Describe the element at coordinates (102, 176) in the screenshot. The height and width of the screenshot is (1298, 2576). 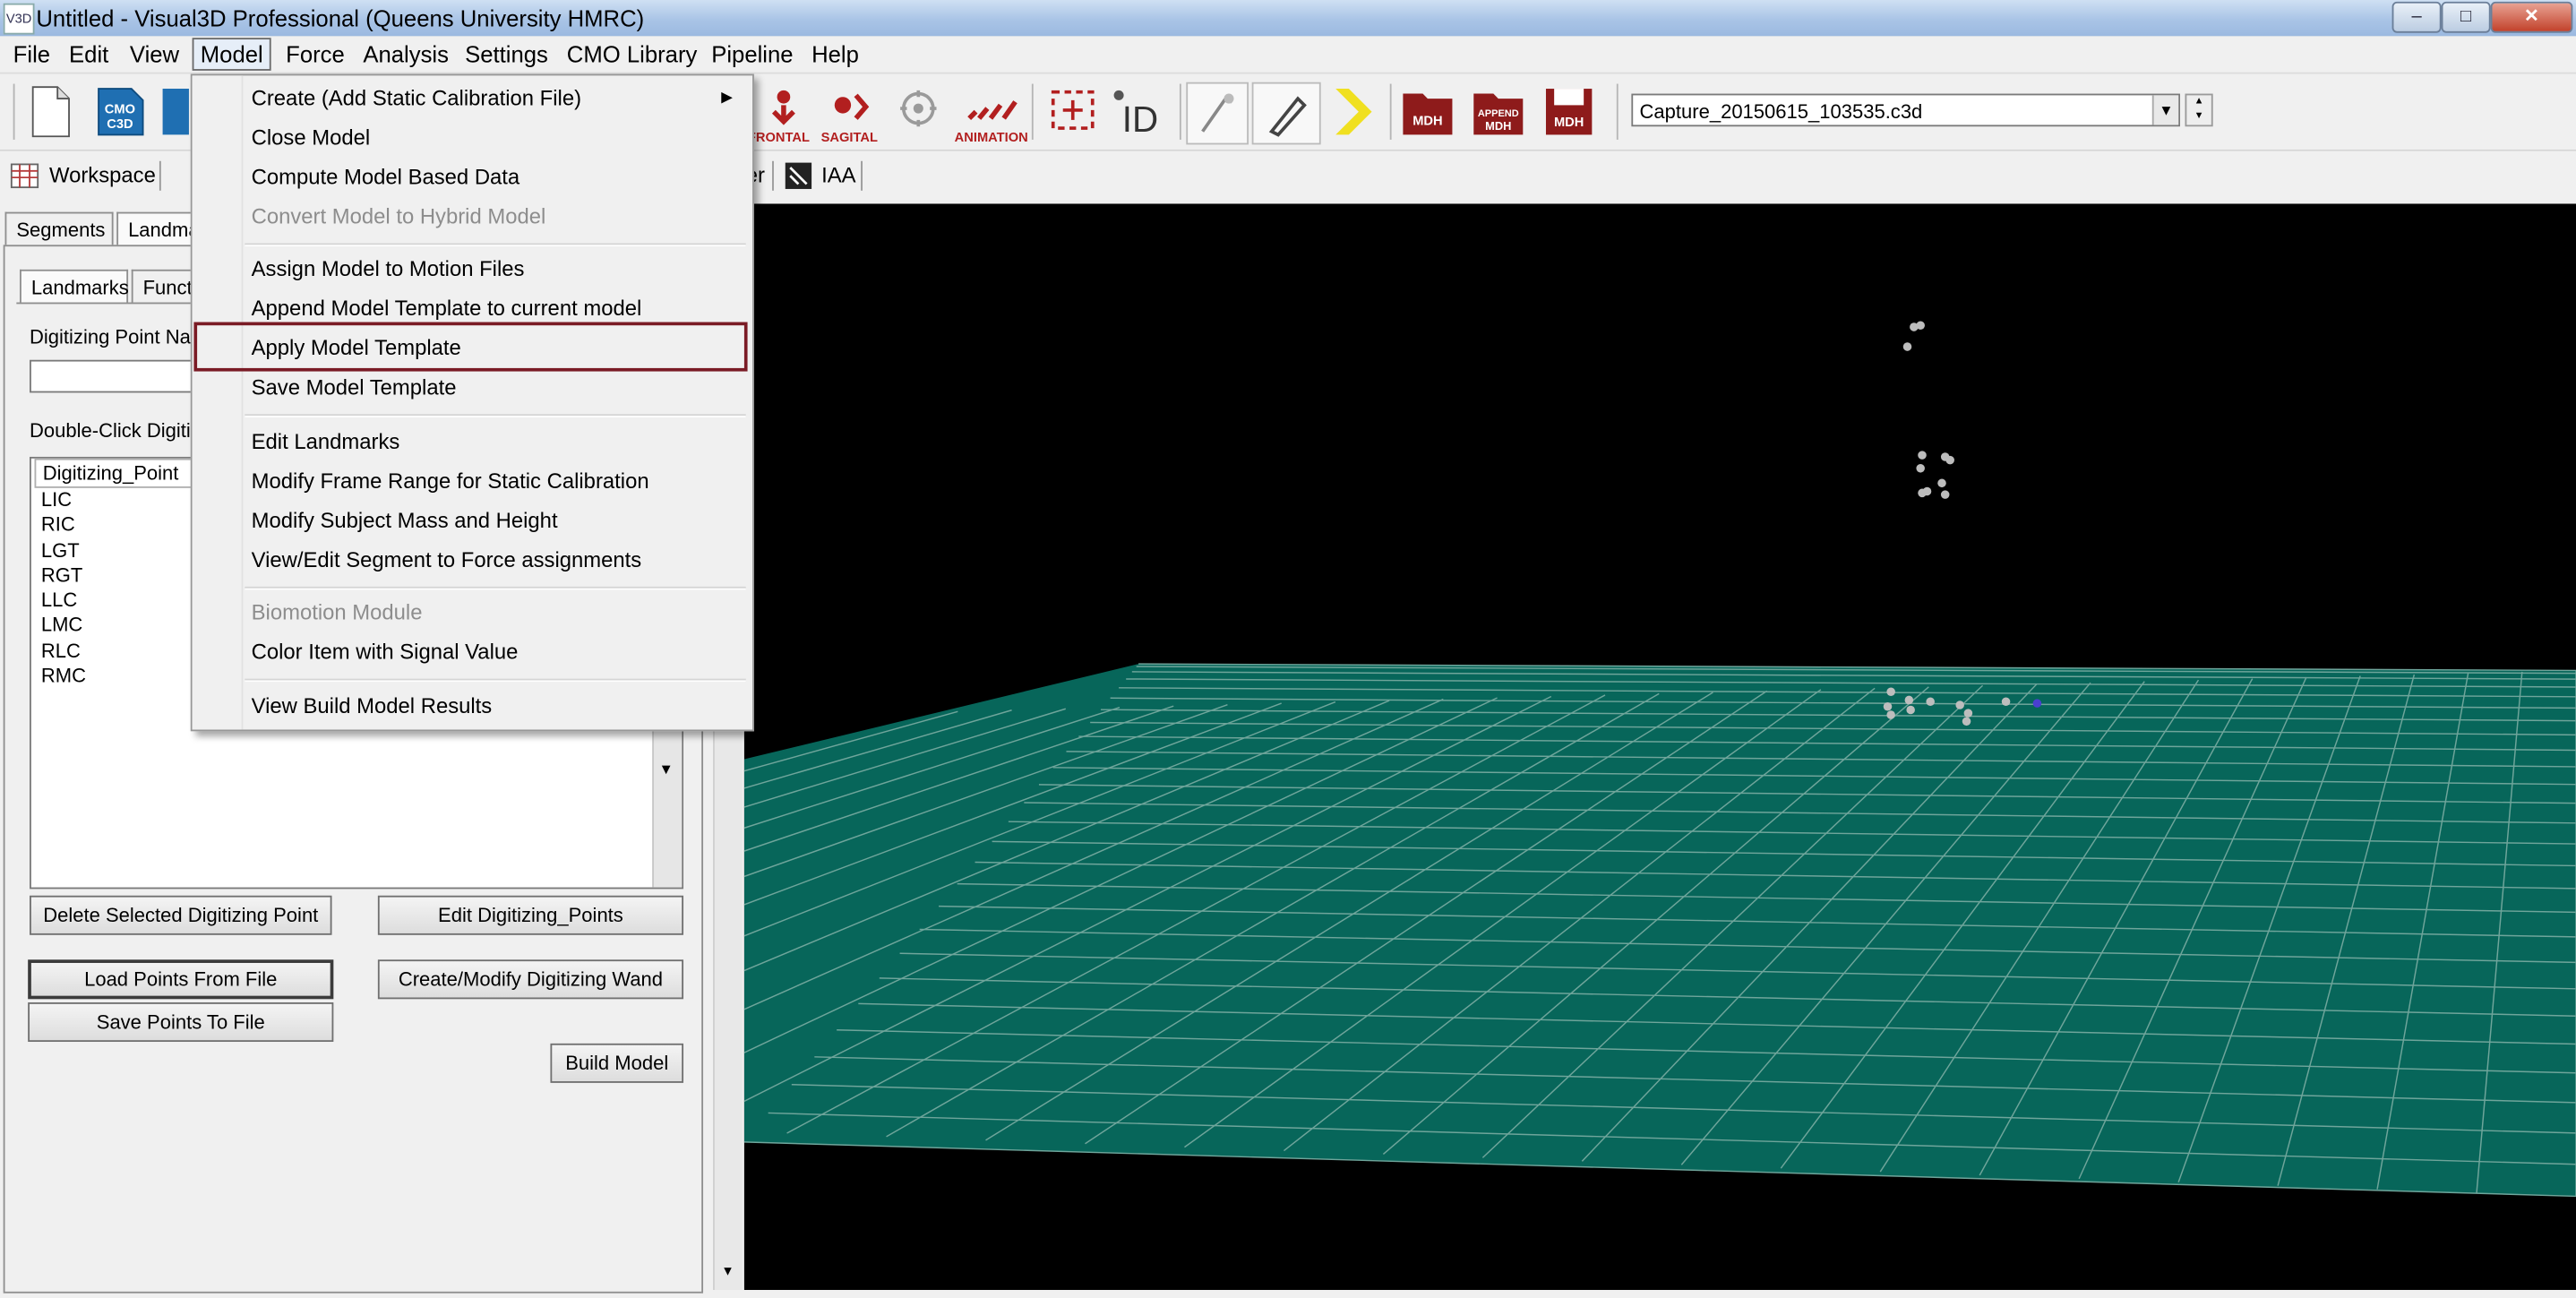
I see `workspace-tab: Workspace` at that location.